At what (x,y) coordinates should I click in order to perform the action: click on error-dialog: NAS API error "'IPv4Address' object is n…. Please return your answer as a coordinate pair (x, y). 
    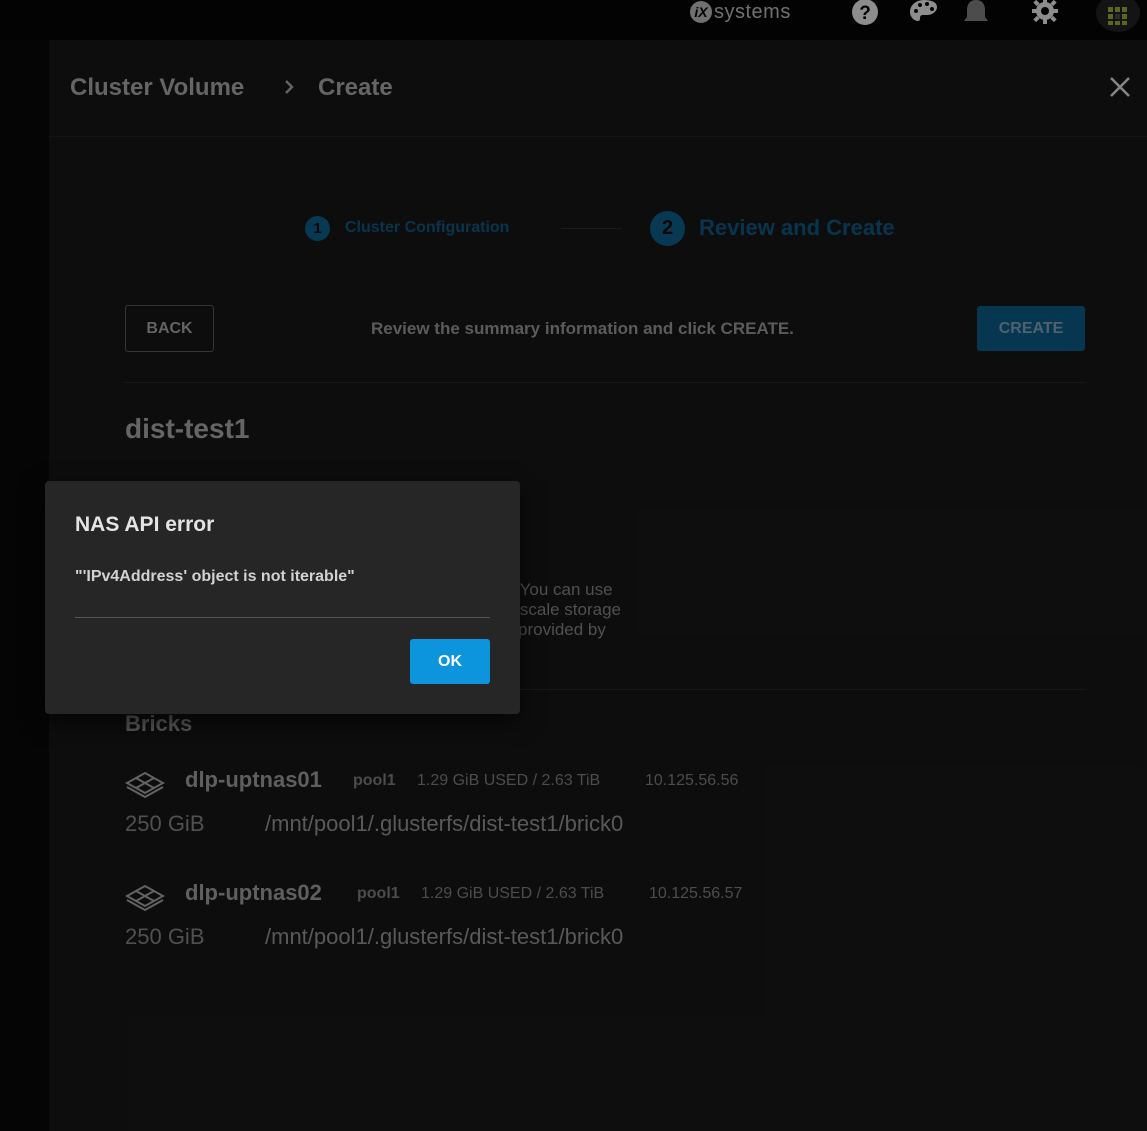
    Looking at the image, I should click on (282, 597).